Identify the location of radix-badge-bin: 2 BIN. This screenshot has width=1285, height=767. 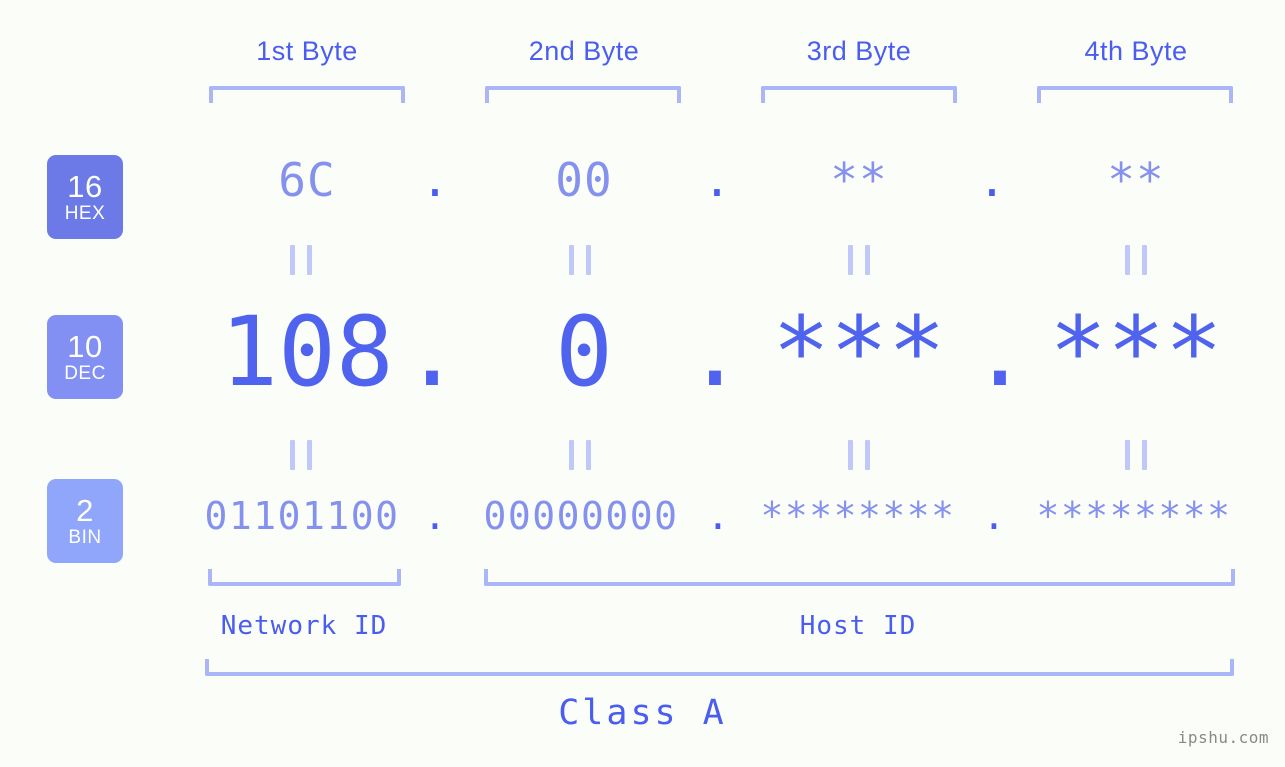
(85, 521).